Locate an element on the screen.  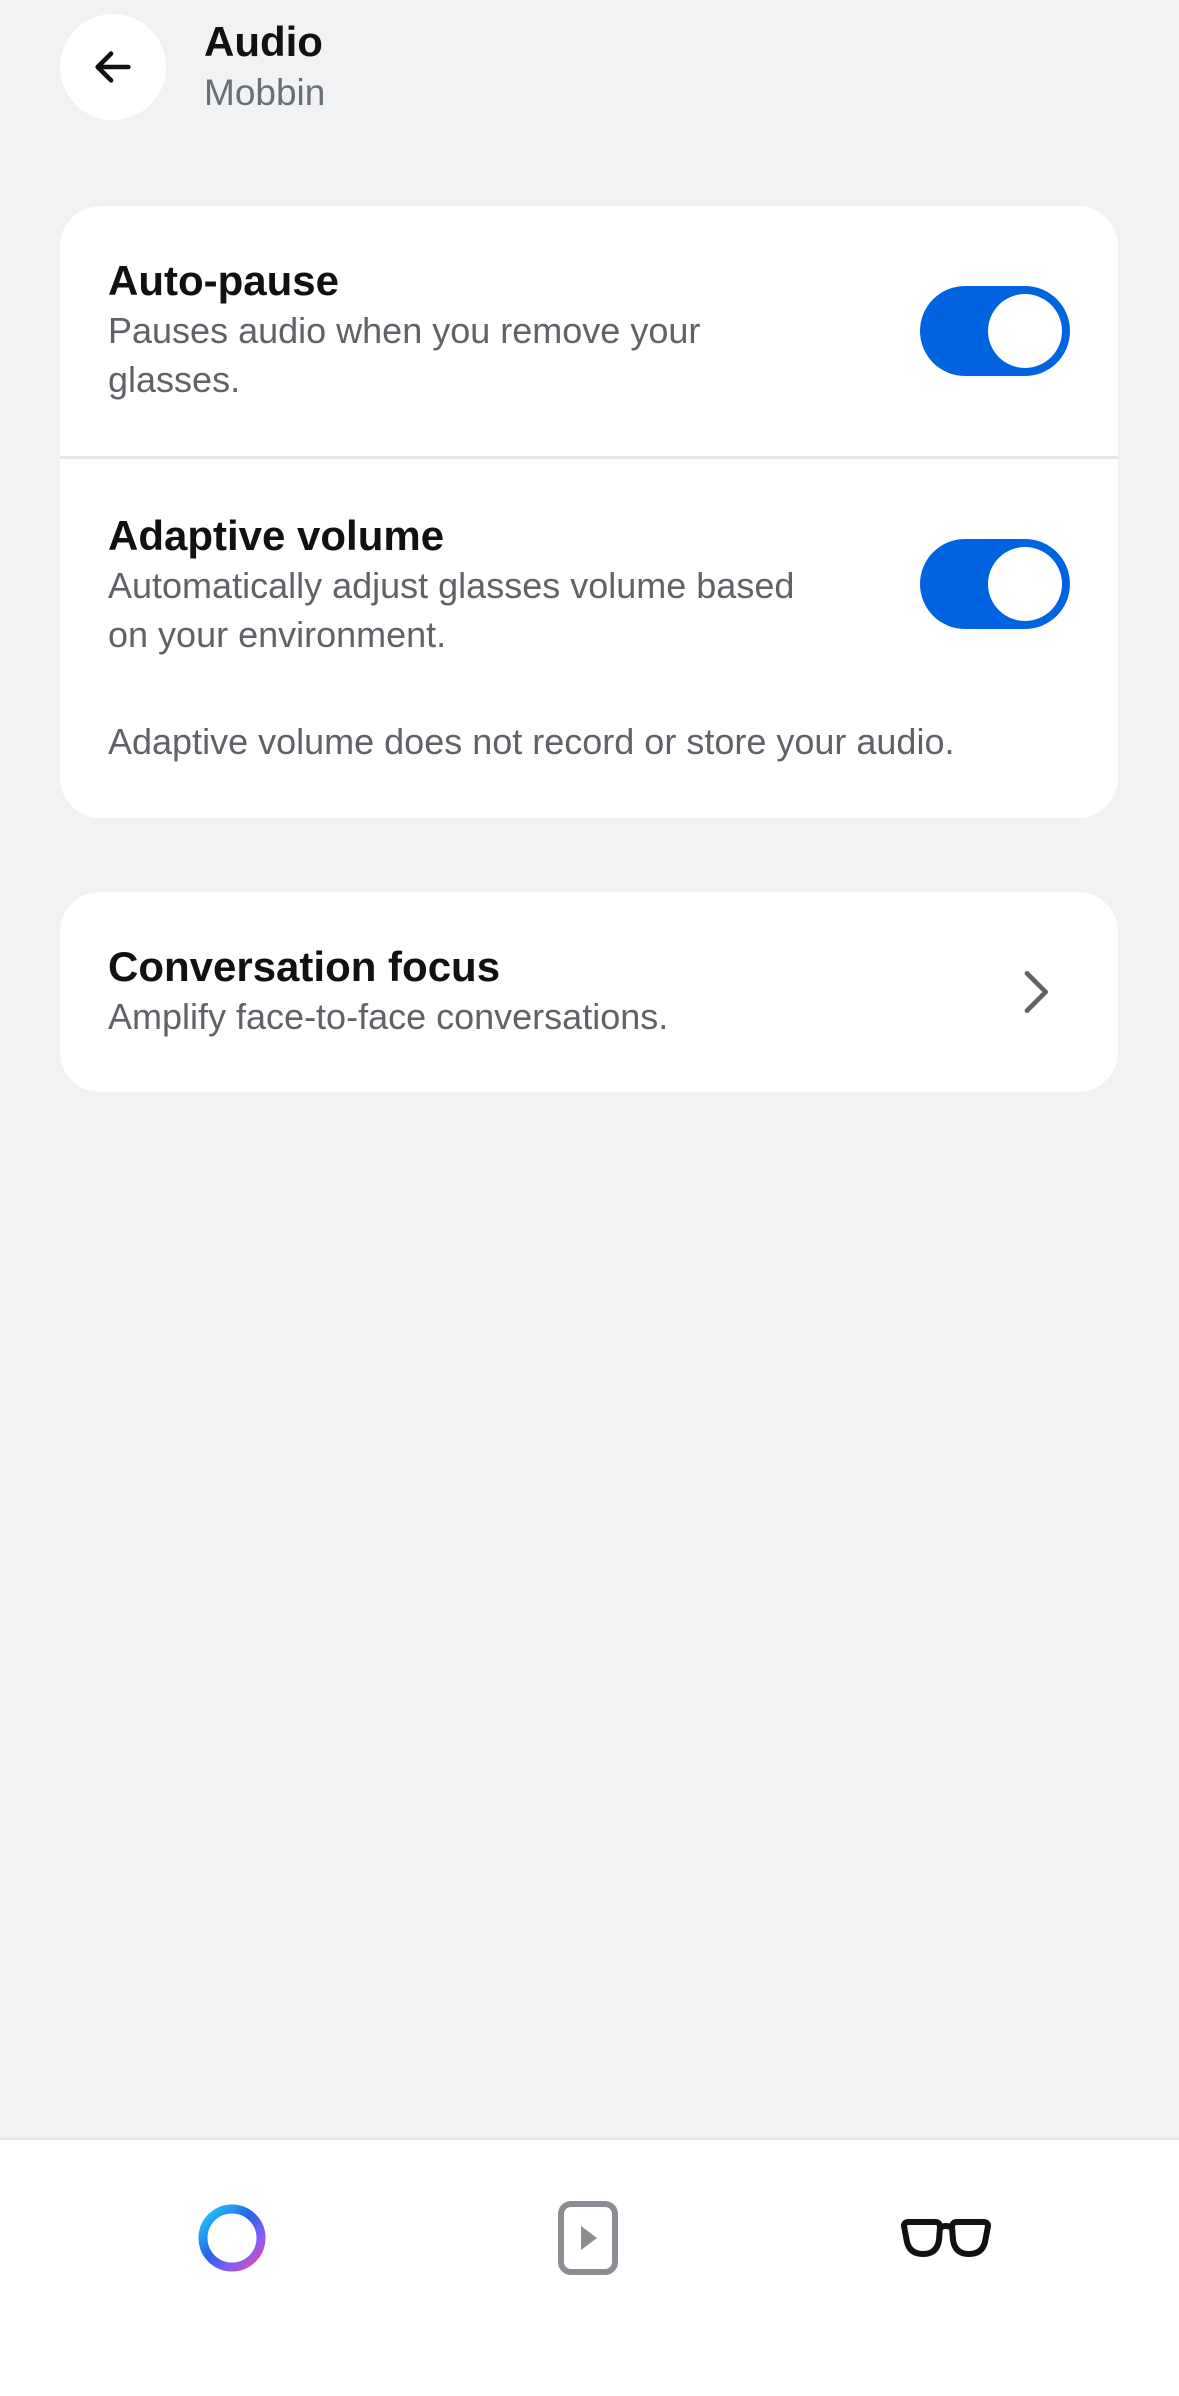
header-text: Audio Mobbin is located at coordinates (264, 67).